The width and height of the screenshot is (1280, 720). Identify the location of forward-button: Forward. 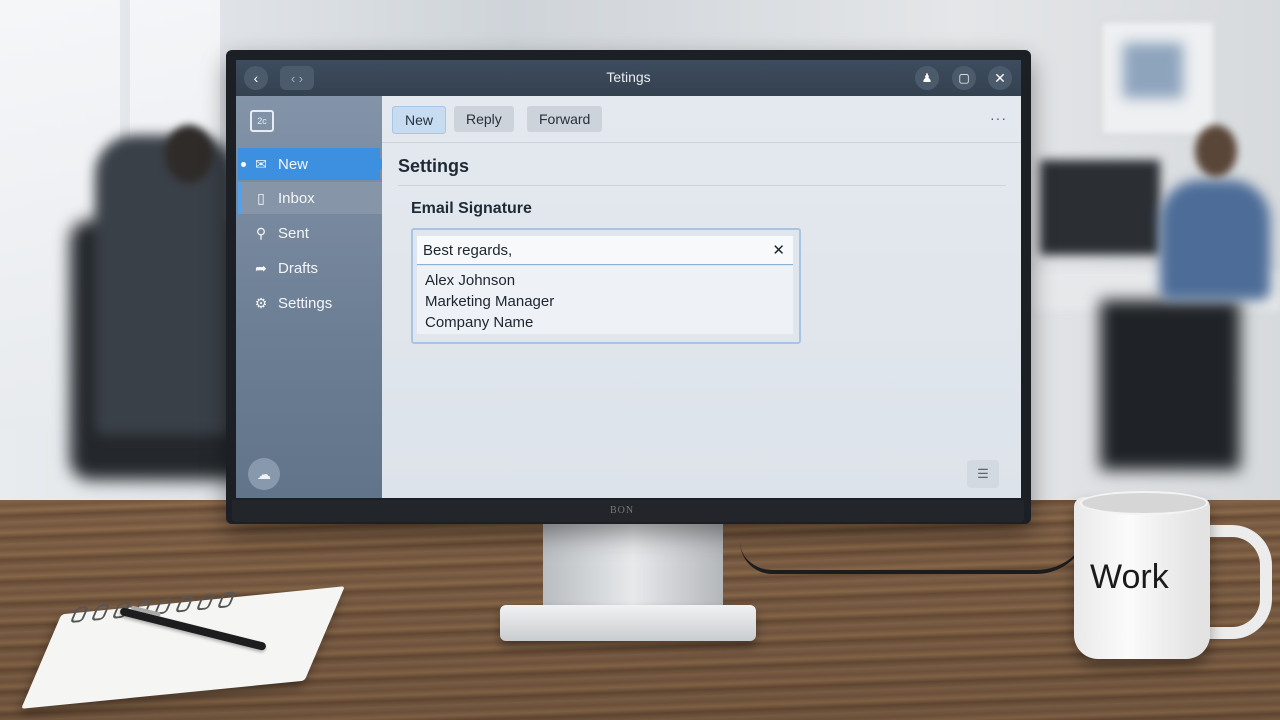
(565, 119).